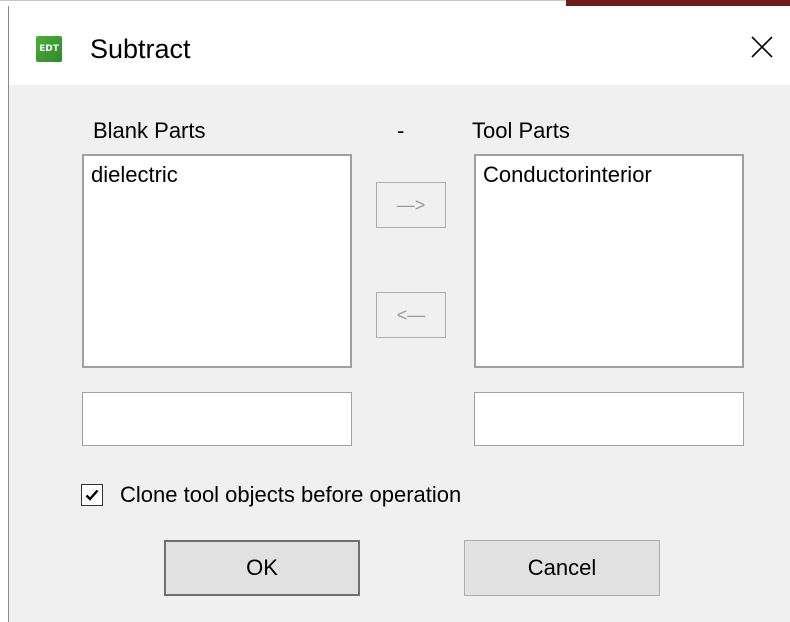 The height and width of the screenshot is (622, 790). What do you see at coordinates (262, 568) in the screenshot?
I see `ok-button: OK` at bounding box center [262, 568].